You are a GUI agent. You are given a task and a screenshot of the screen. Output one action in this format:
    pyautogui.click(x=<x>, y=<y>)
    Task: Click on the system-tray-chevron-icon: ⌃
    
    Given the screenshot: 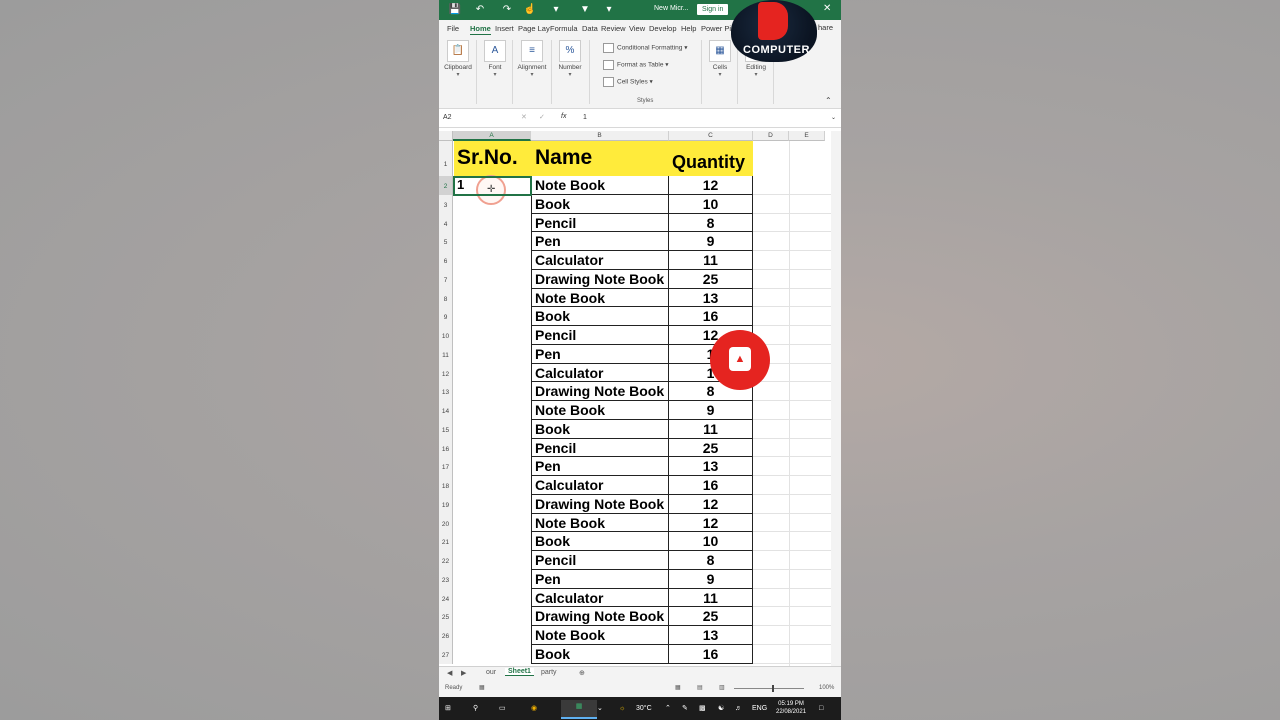 What is the action you would take?
    pyautogui.click(x=668, y=708)
    